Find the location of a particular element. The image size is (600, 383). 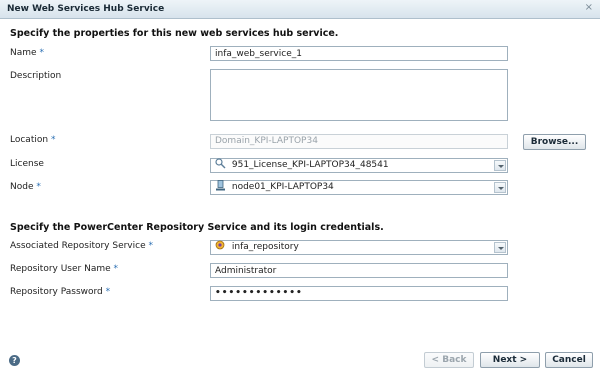

repository-password-field: ••••••••••••• is located at coordinates (359, 293).